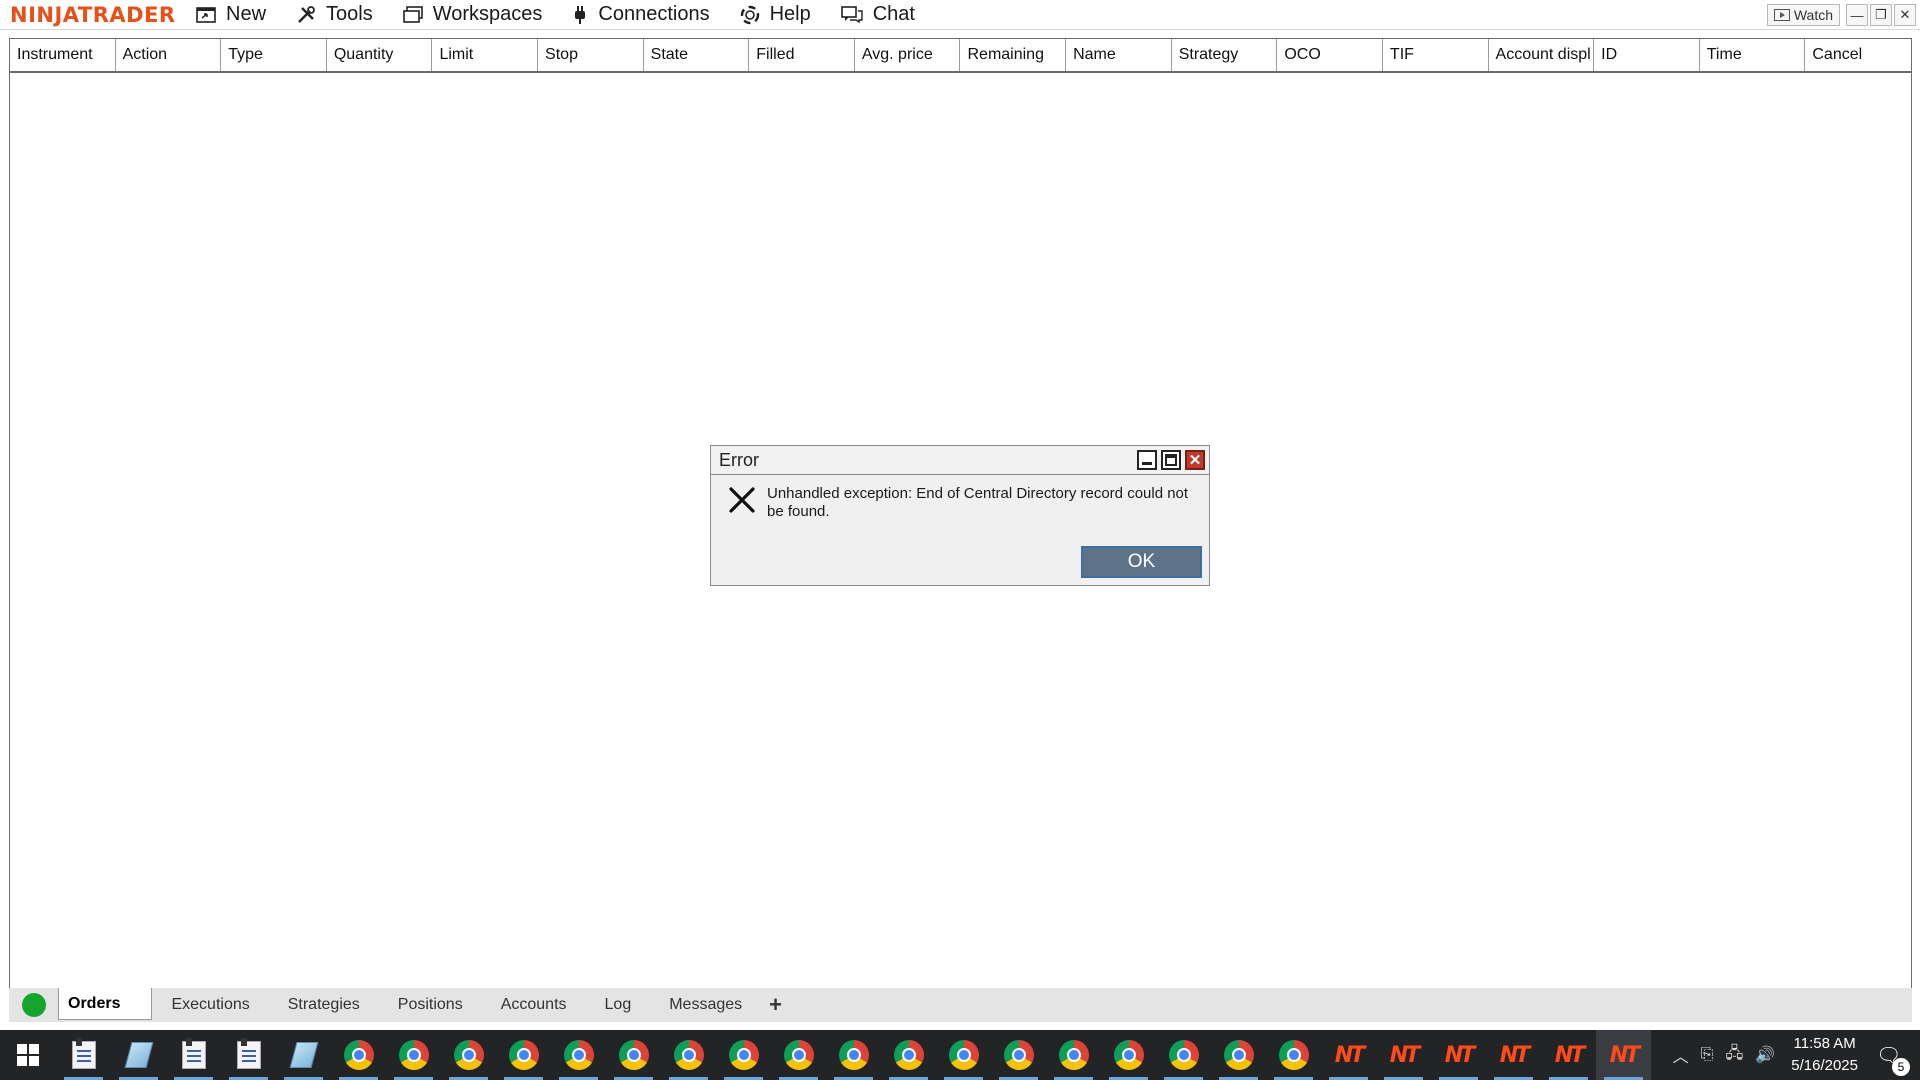 The image size is (1920, 1080). What do you see at coordinates (1893, 1059) in the screenshot?
I see `notification-center-button: 🗨 5` at bounding box center [1893, 1059].